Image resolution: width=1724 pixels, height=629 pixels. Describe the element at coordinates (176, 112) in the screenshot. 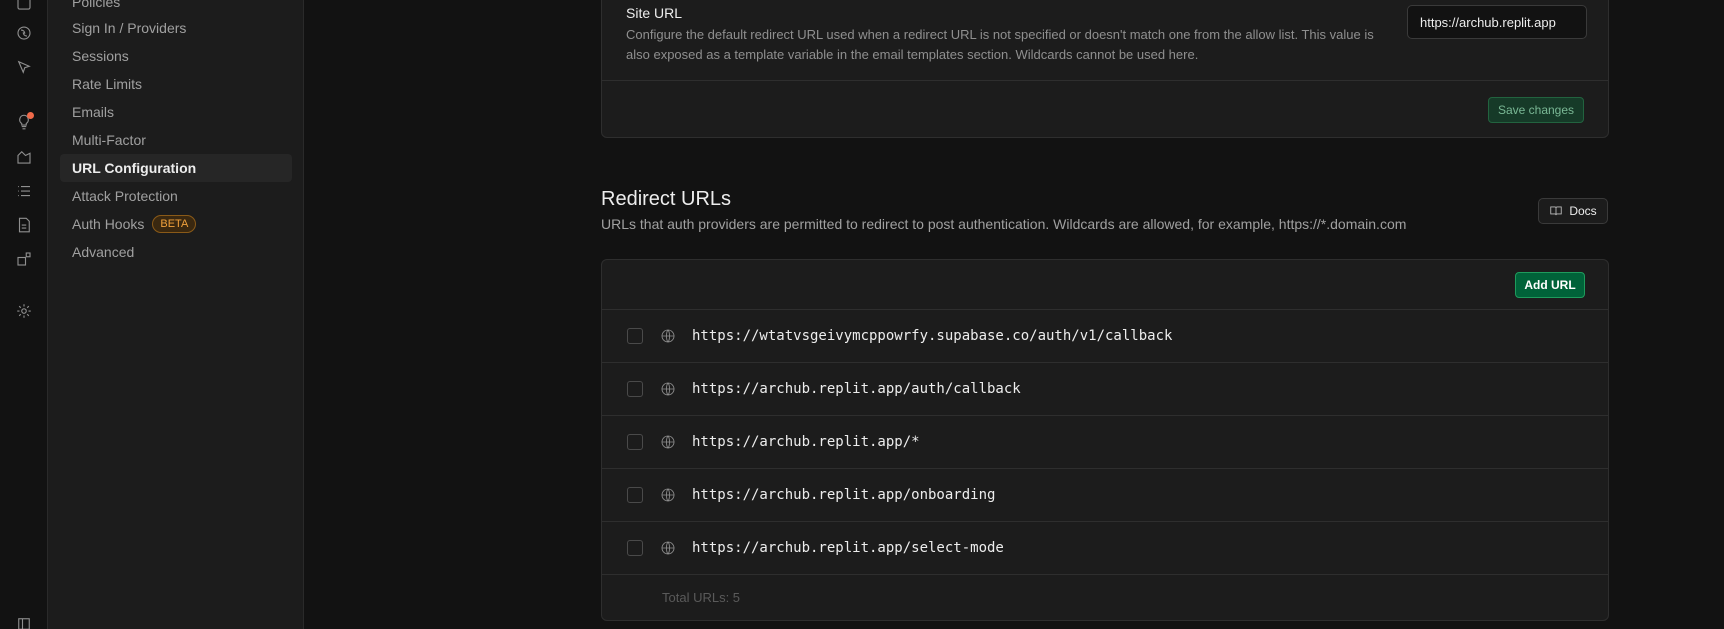

I see `sidebar-item-emails: Emails` at that location.